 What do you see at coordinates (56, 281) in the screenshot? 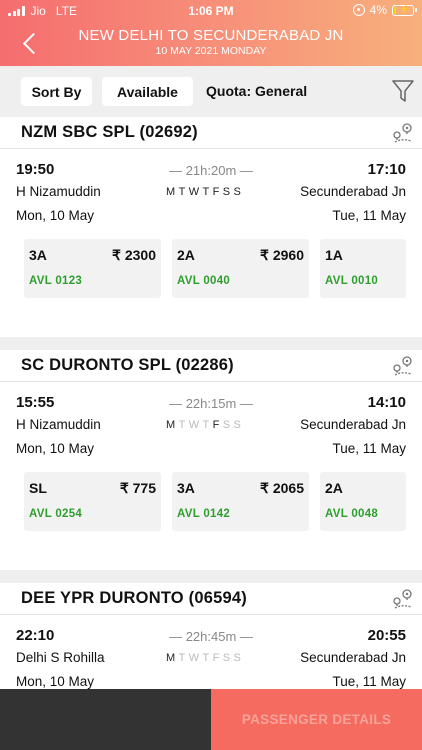
I see `availability-status: AVL 0123` at bounding box center [56, 281].